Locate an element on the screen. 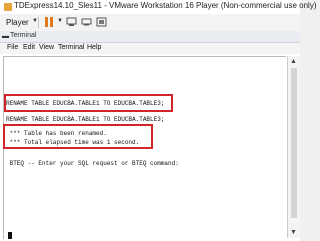 The image size is (320, 241). highlight-box-result is located at coordinates (78, 136).